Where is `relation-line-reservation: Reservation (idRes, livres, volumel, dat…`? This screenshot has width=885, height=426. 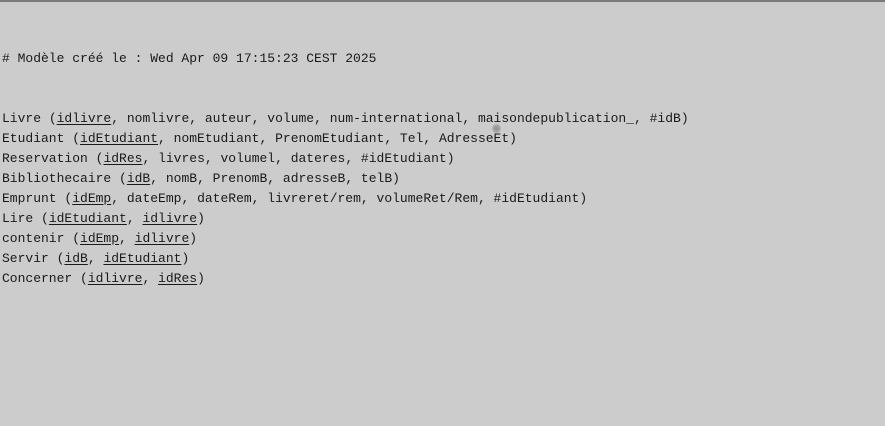 relation-line-reservation: Reservation (idRes, livres, volumel, dat… is located at coordinates (228, 158).